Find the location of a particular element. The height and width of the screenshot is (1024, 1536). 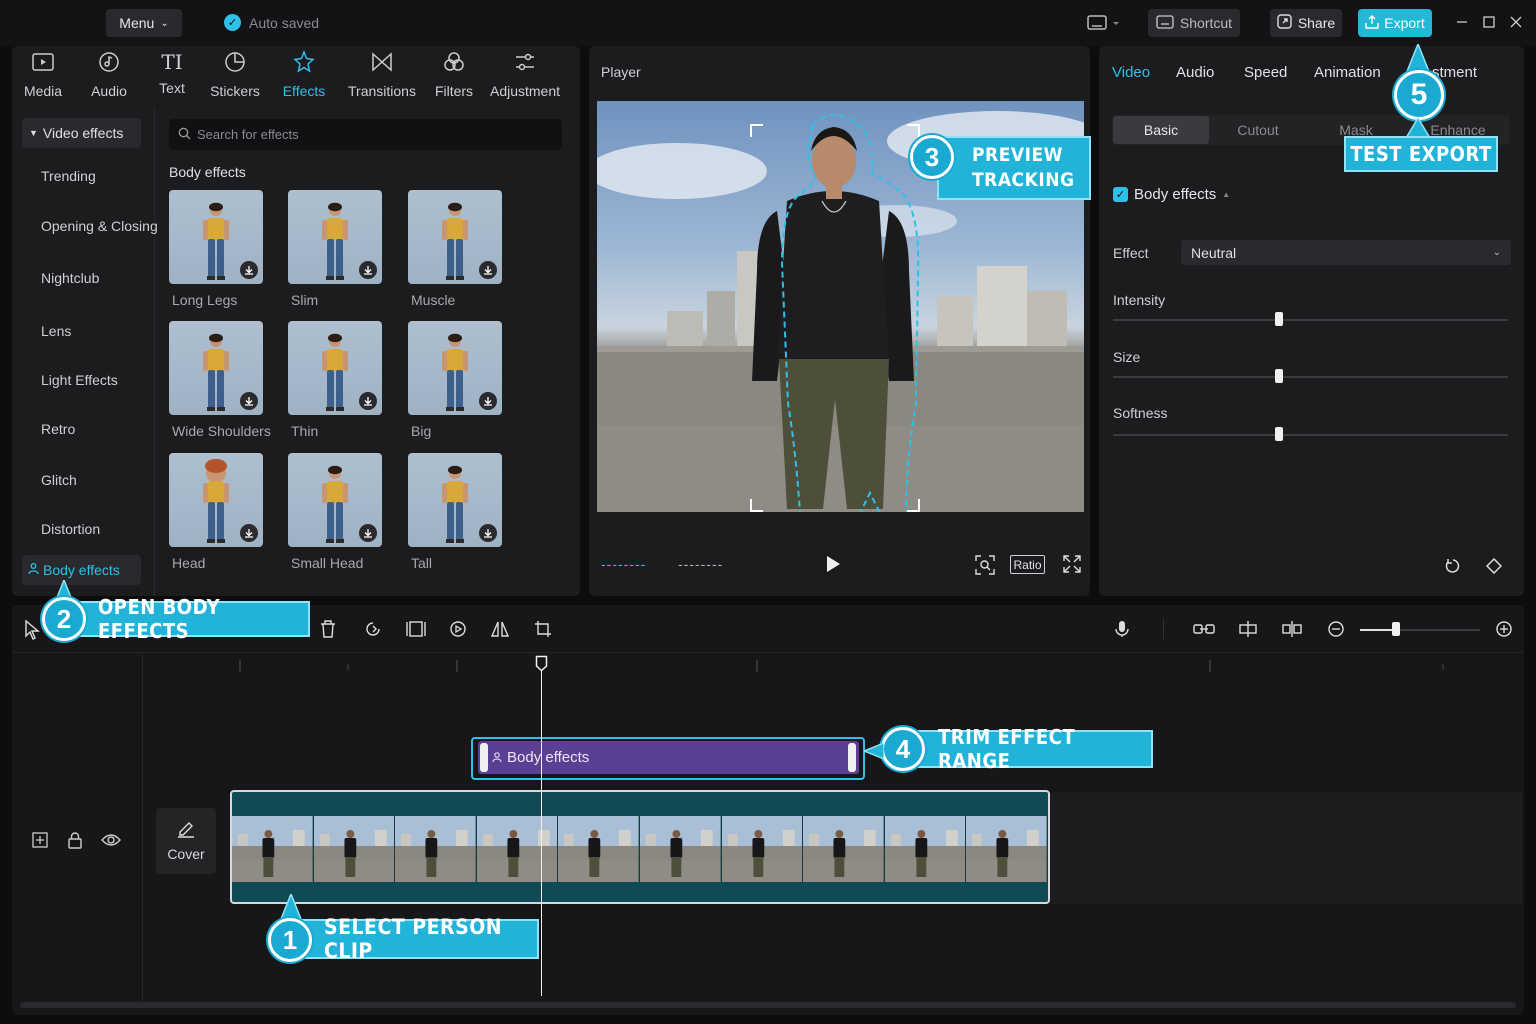

category-lens: Lens is located at coordinates (56, 331).